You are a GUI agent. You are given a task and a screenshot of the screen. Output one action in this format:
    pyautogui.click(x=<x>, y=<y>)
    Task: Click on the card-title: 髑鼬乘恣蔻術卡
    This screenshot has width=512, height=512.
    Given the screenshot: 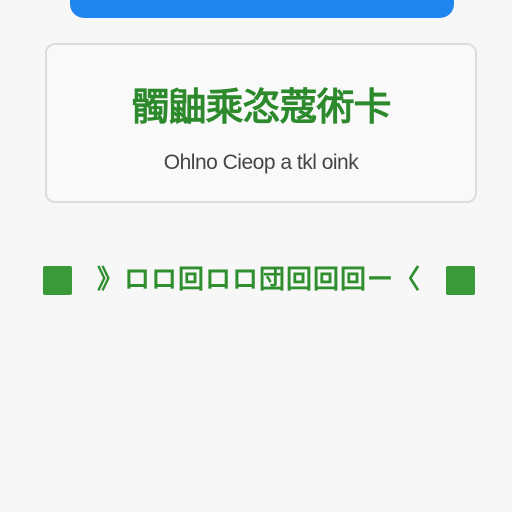 What is the action you would take?
    pyautogui.click(x=261, y=106)
    